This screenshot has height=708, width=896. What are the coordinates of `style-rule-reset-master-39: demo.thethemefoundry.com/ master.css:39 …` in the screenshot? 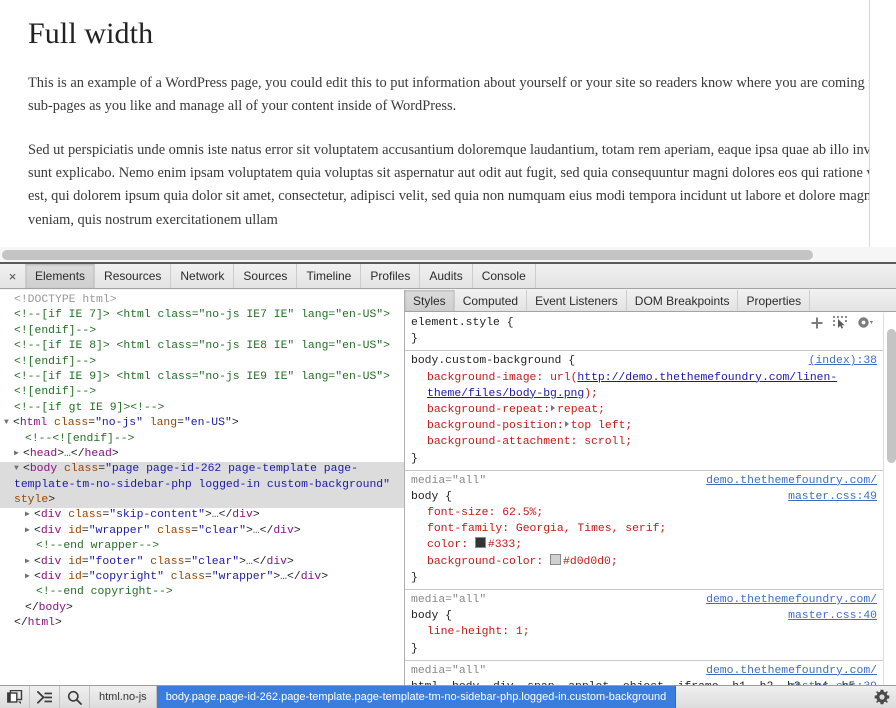 It's located at (644, 673).